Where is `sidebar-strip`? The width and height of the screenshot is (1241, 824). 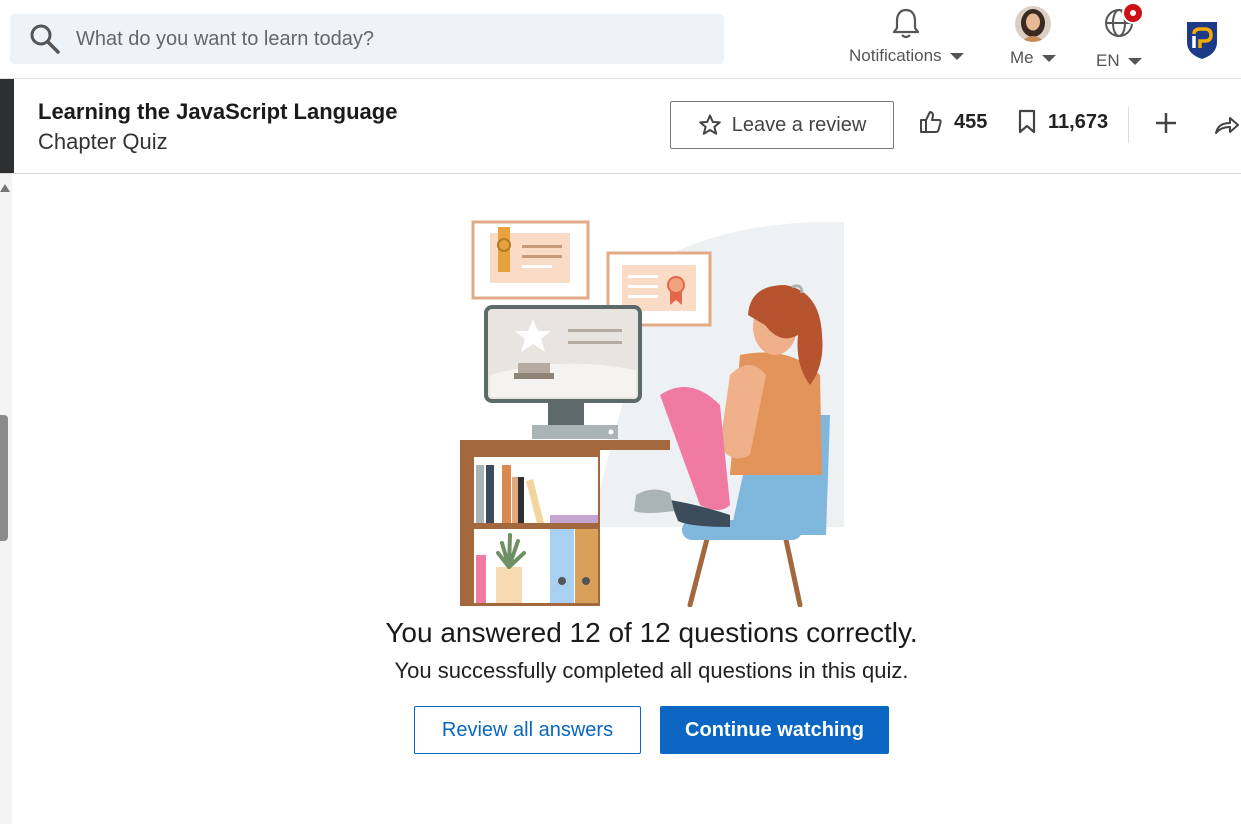 sidebar-strip is located at coordinates (7, 126).